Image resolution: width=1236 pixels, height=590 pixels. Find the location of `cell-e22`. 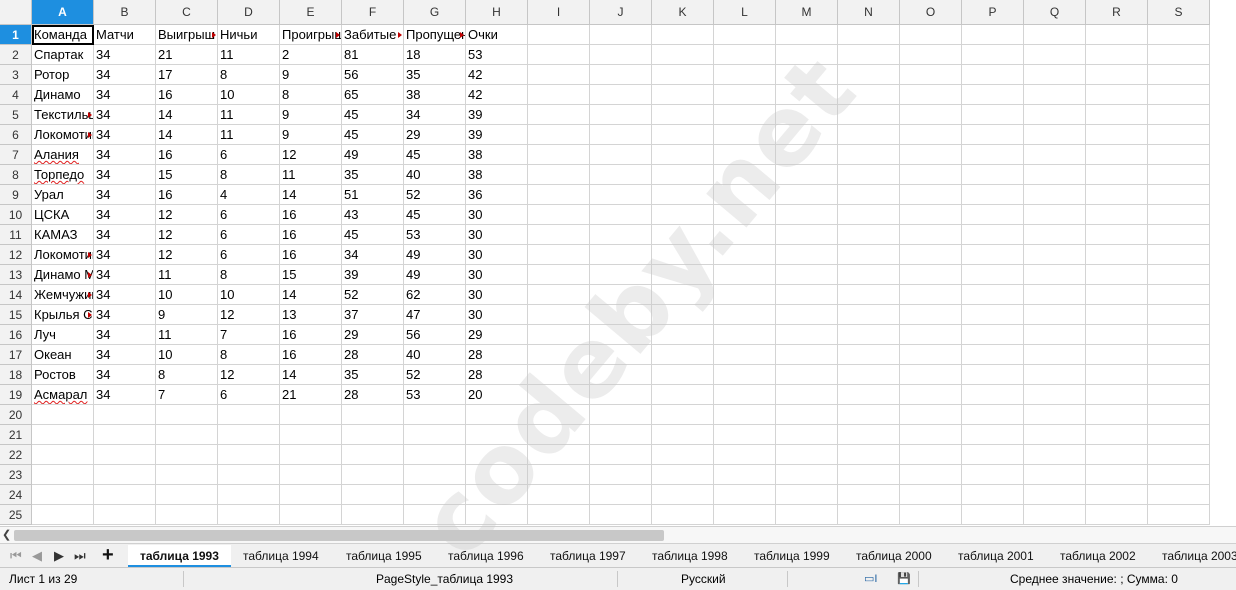

cell-e22 is located at coordinates (311, 455).